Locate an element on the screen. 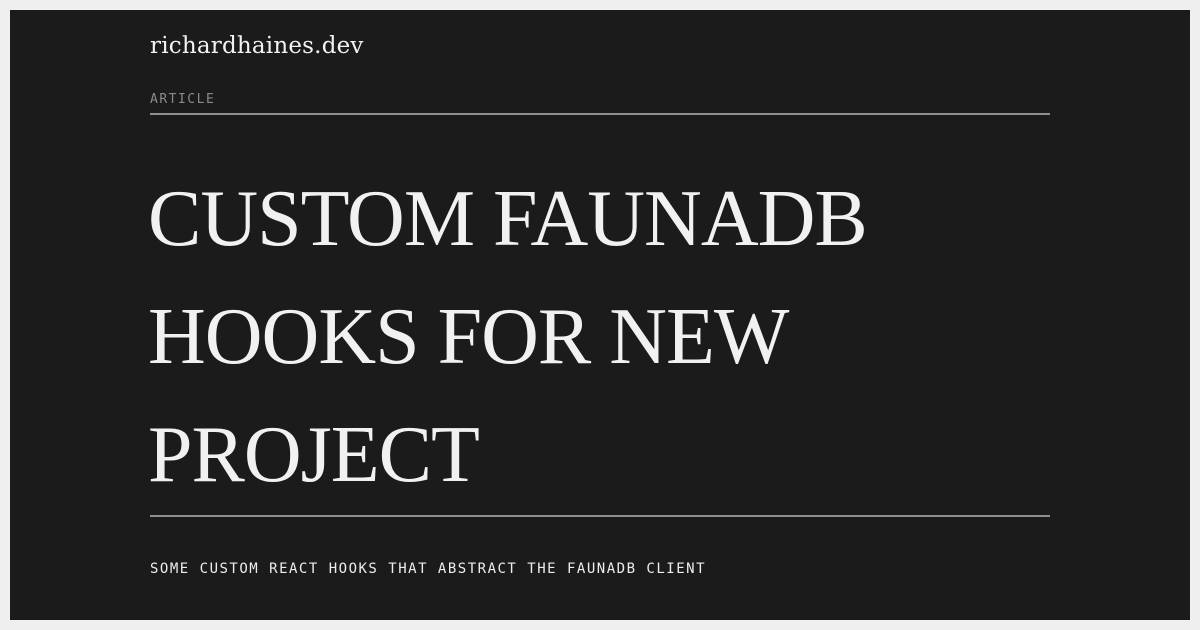 The image size is (1200, 630). article-title-line-2: HOOKS FOR NEW is located at coordinates (468, 337).